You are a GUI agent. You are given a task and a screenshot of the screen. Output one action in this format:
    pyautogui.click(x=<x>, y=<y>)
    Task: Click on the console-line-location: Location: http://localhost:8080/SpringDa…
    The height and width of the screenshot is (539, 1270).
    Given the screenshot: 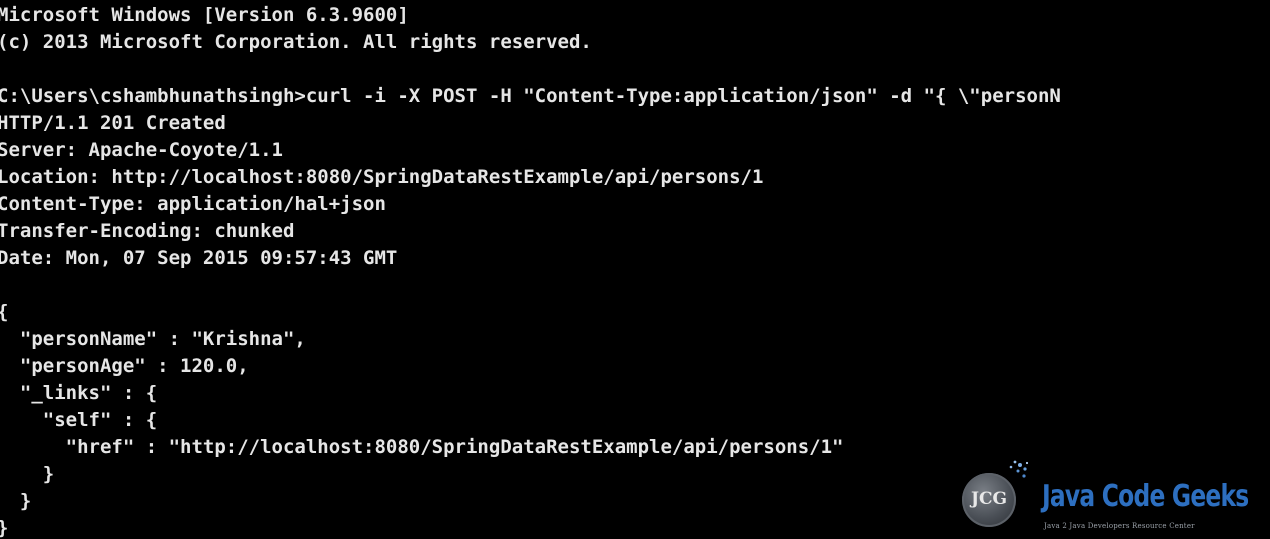 What is the action you would take?
    pyautogui.click(x=382, y=177)
    